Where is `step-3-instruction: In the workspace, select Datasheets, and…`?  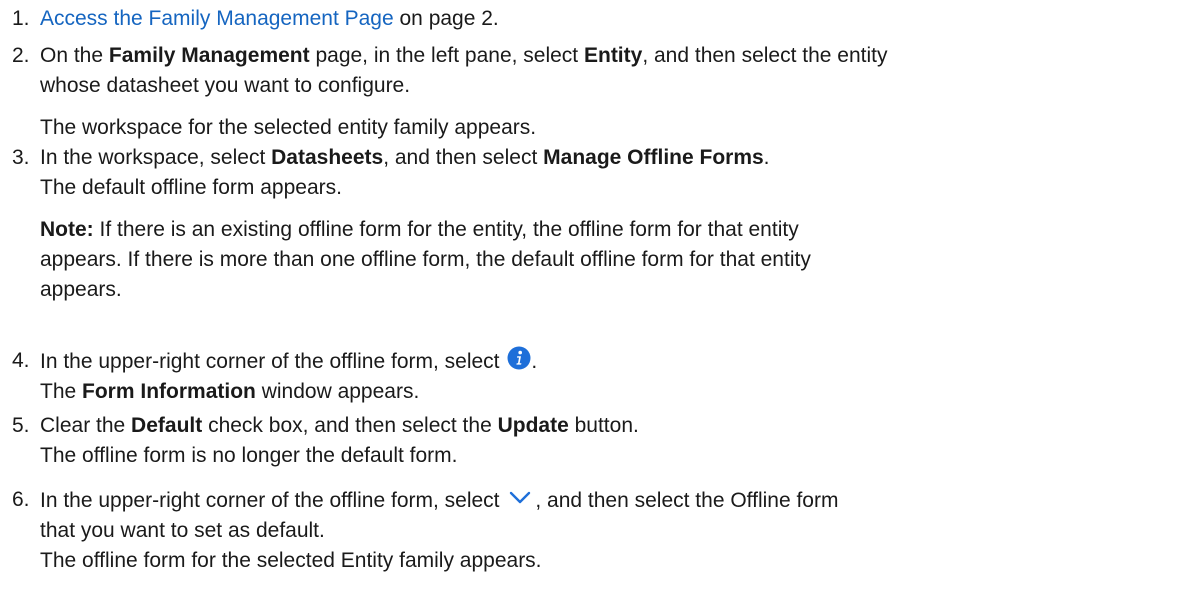 step-3-instruction: In the workspace, select Datasheets, and… is located at coordinates (405, 157).